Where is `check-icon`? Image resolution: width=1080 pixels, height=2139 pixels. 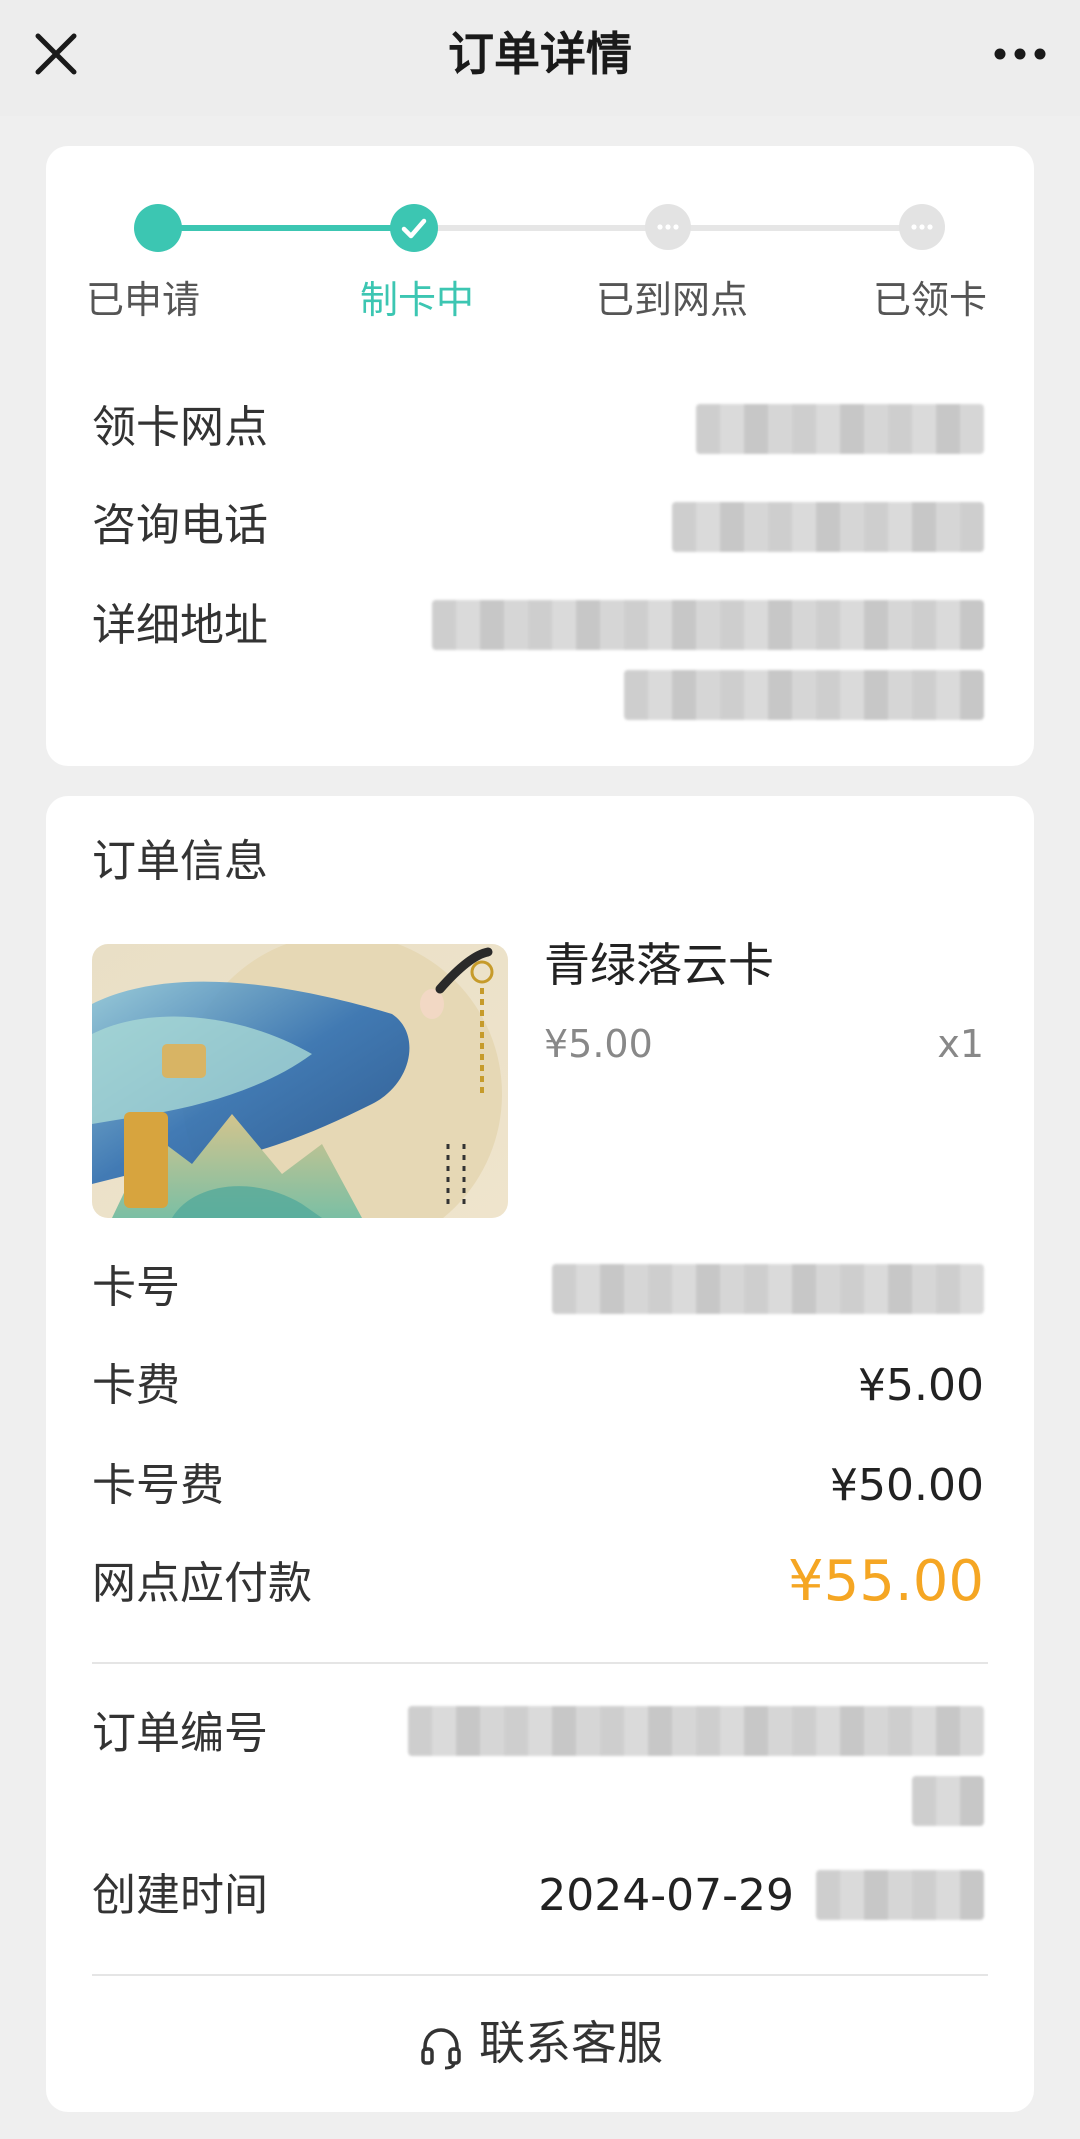 check-icon is located at coordinates (414, 228).